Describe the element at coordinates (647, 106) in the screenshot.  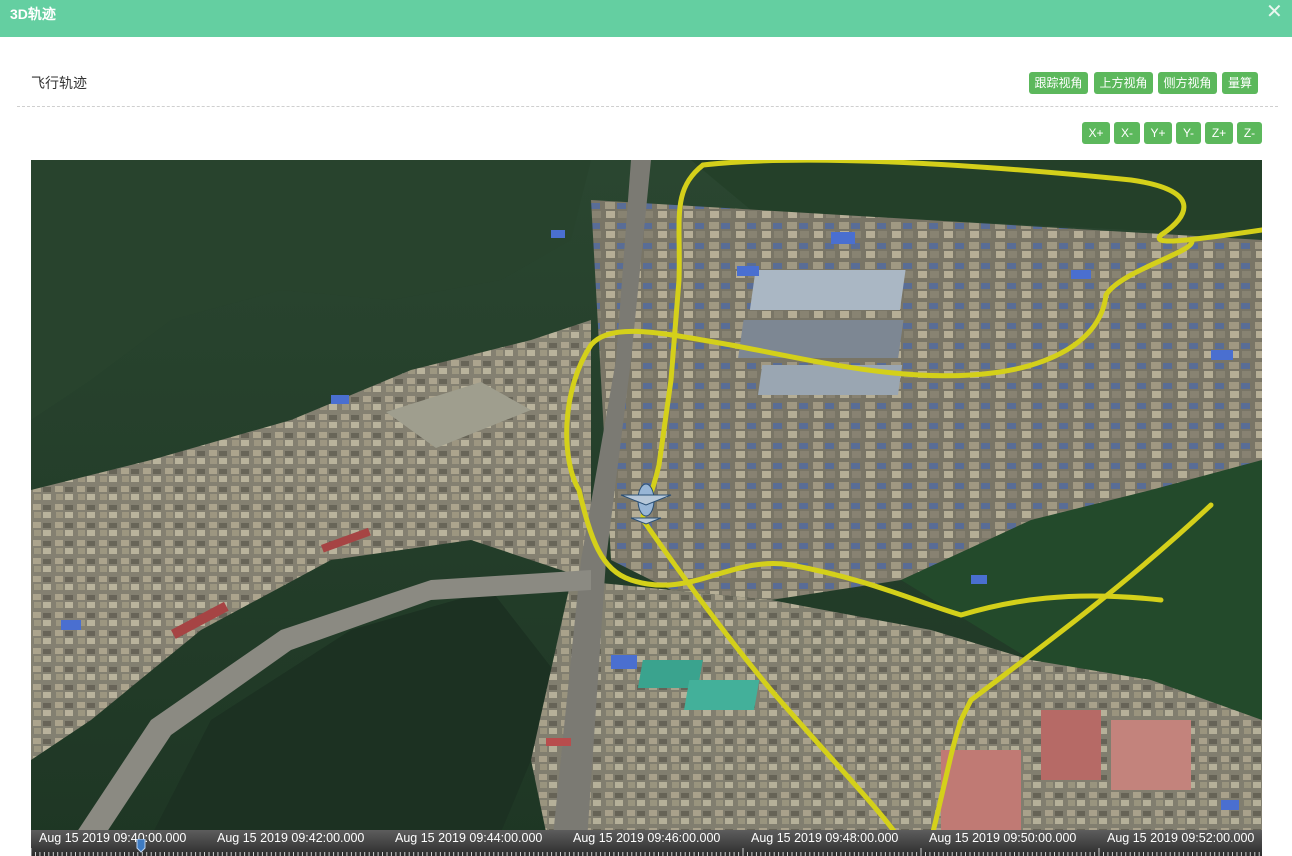
I see `divider` at that location.